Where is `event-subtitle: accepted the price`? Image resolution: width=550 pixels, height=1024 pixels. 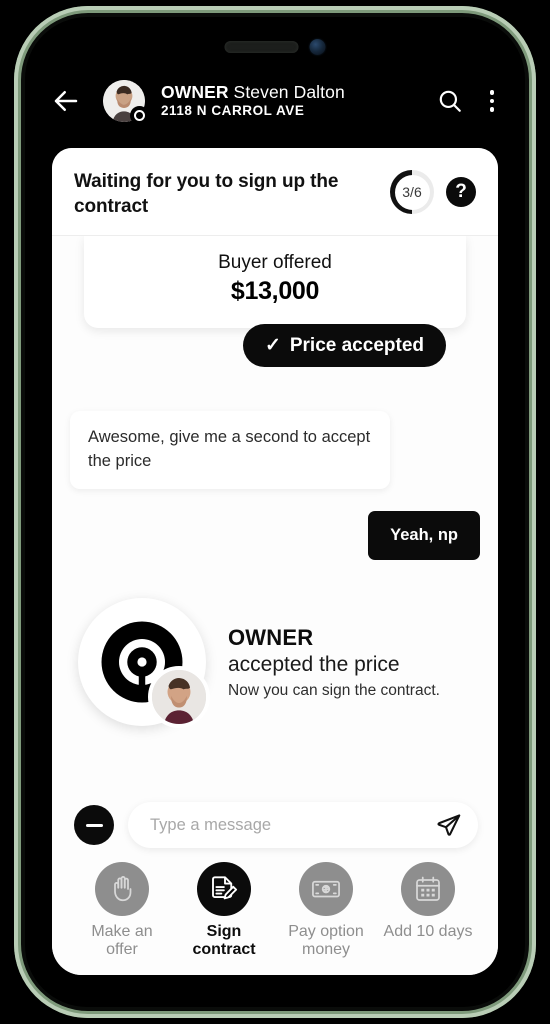 event-subtitle: accepted the price is located at coordinates (314, 664).